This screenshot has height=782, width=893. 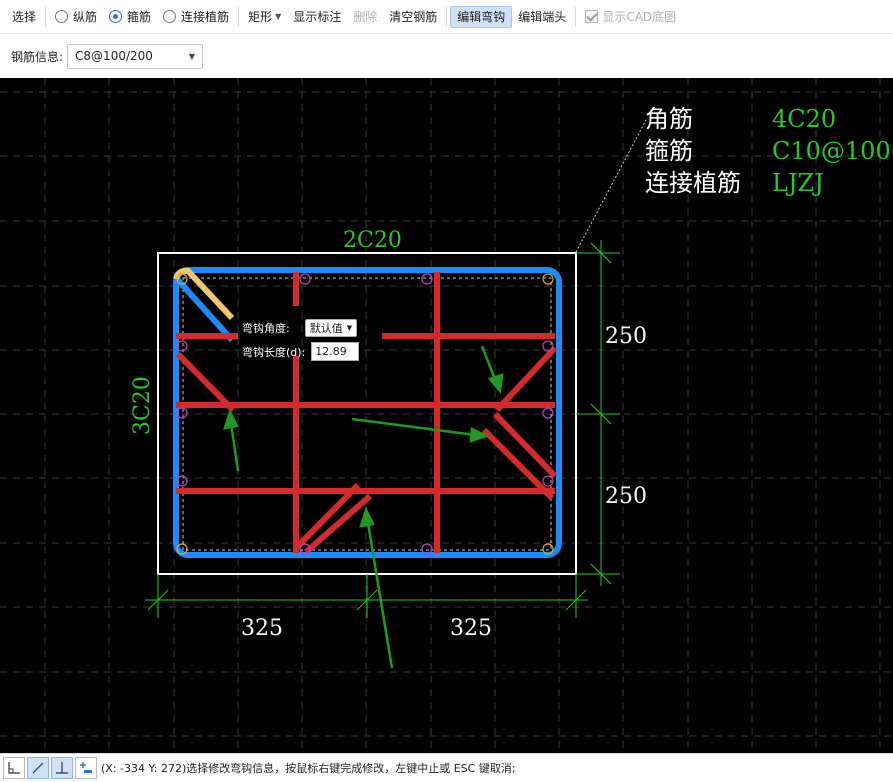 I want to click on hook-length-row: 弯钩长度(d): 12.89, so click(x=301, y=351).